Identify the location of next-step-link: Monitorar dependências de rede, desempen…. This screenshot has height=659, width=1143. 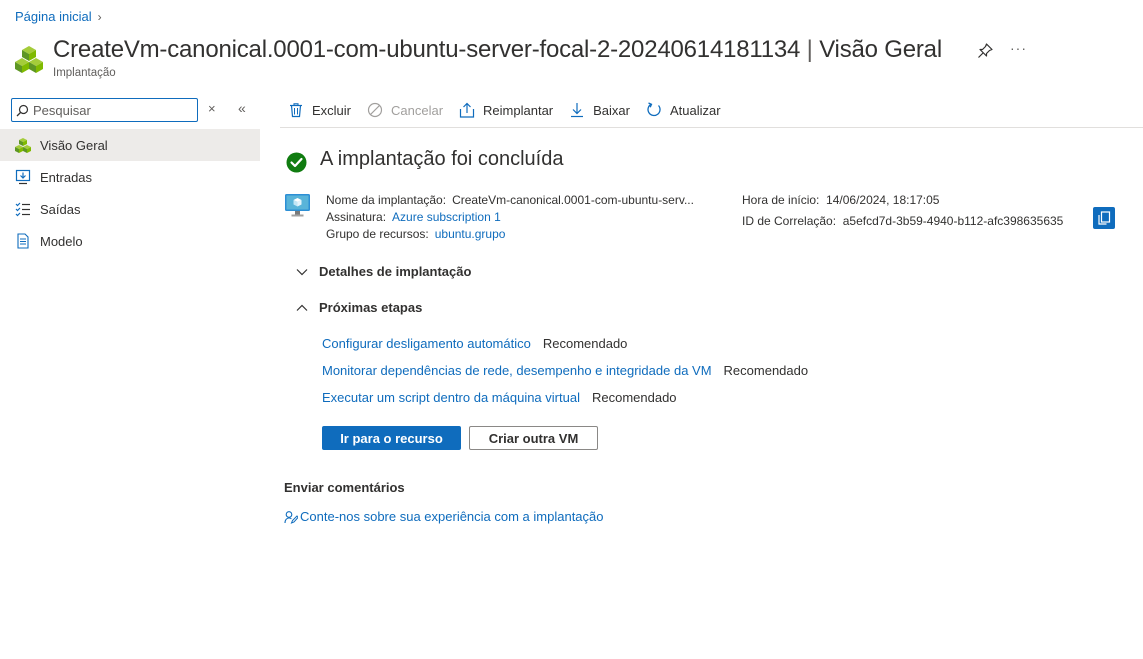
(517, 370).